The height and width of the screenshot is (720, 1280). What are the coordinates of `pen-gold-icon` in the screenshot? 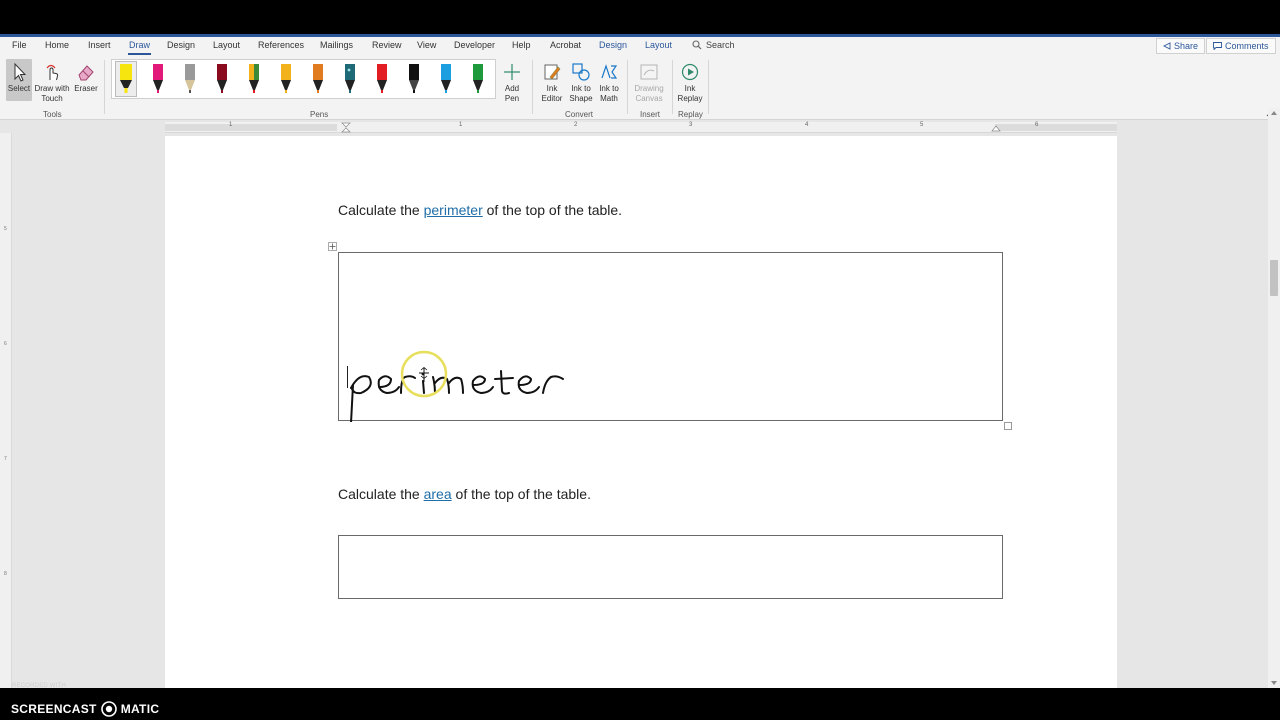 It's located at (286, 79).